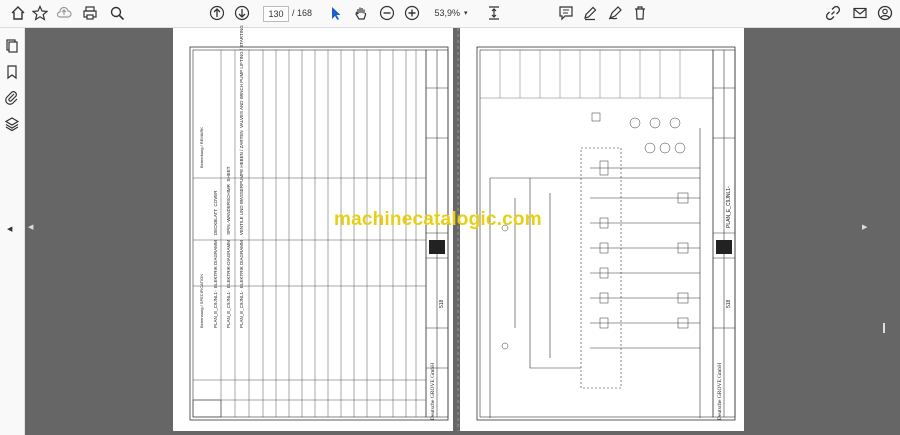 The width and height of the screenshot is (900, 435). I want to click on page-number-input: 130, so click(276, 14).